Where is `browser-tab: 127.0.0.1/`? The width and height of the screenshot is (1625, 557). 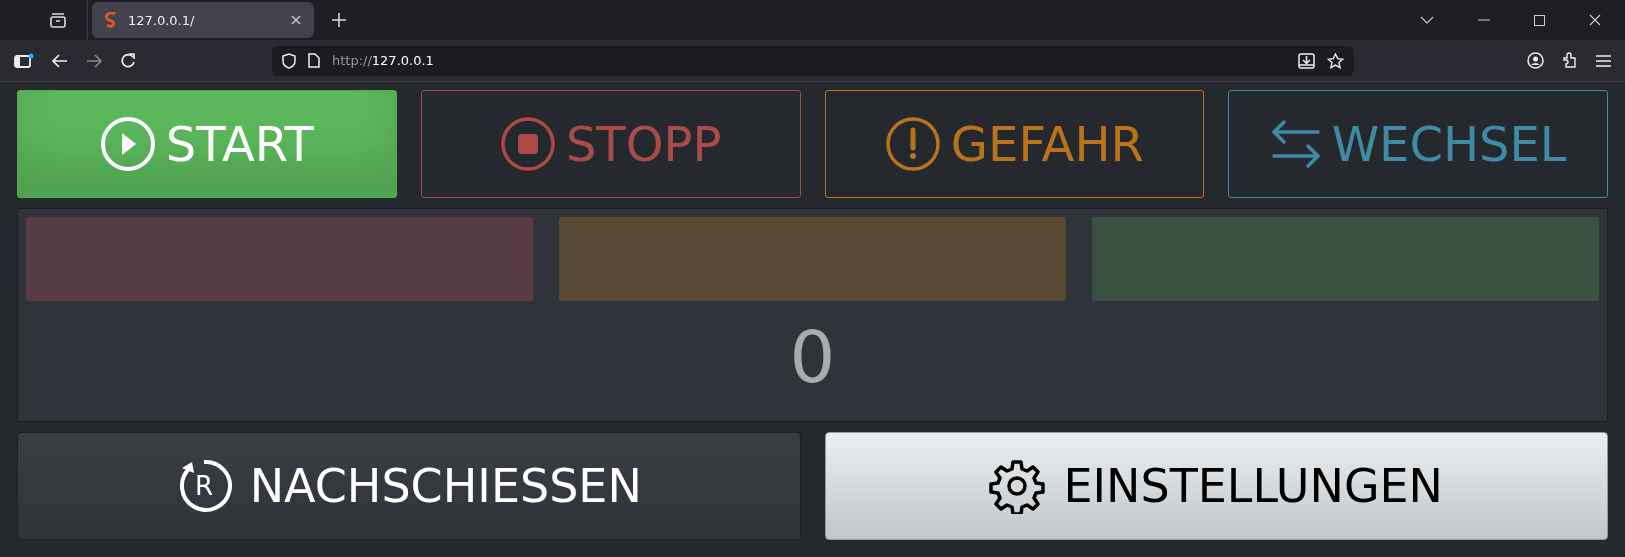 browser-tab: 127.0.0.1/ is located at coordinates (203, 20).